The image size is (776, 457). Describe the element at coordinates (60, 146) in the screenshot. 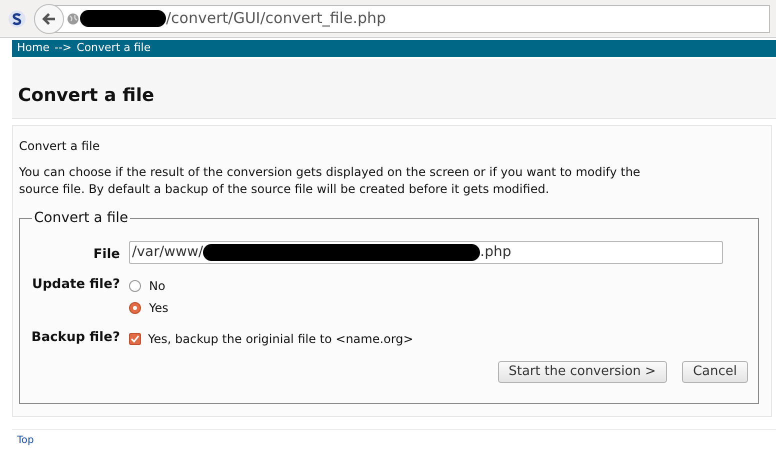

I see `content-heading: Convert a file` at that location.